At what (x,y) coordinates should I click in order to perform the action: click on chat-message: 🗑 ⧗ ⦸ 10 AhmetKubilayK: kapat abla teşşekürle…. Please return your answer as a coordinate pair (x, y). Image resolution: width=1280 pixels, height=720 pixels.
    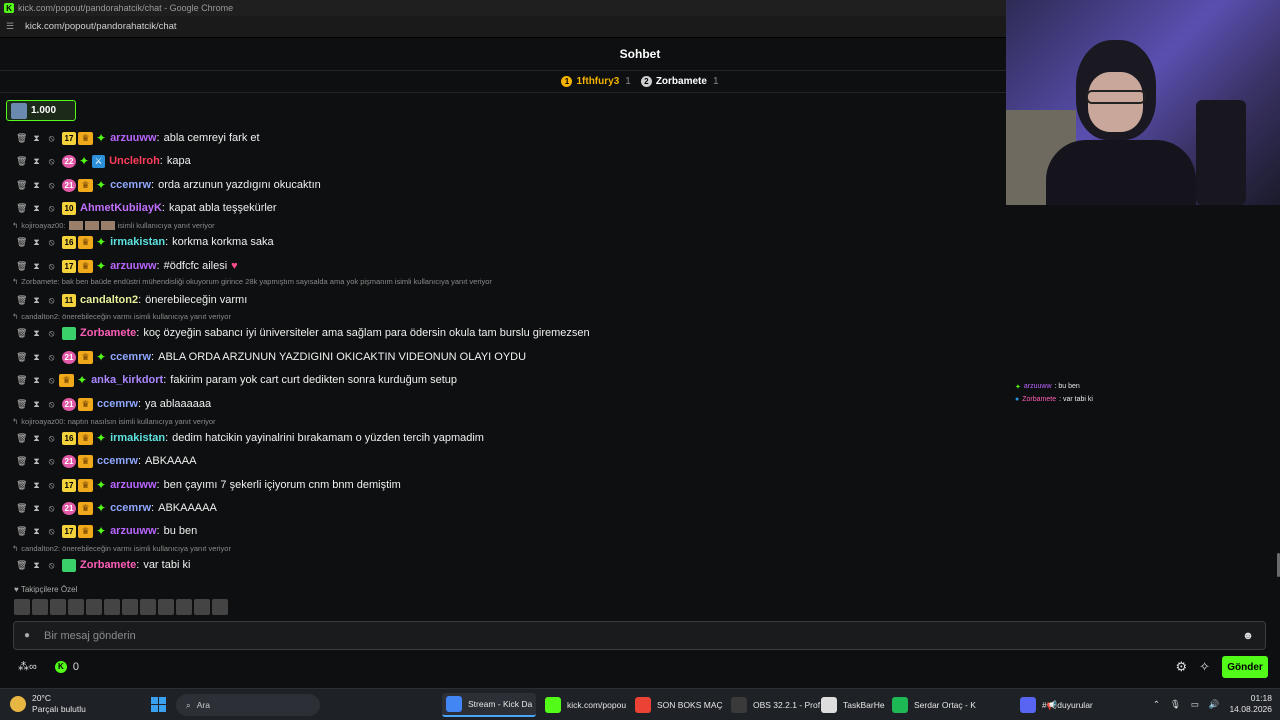
    Looking at the image, I should click on (500, 208).